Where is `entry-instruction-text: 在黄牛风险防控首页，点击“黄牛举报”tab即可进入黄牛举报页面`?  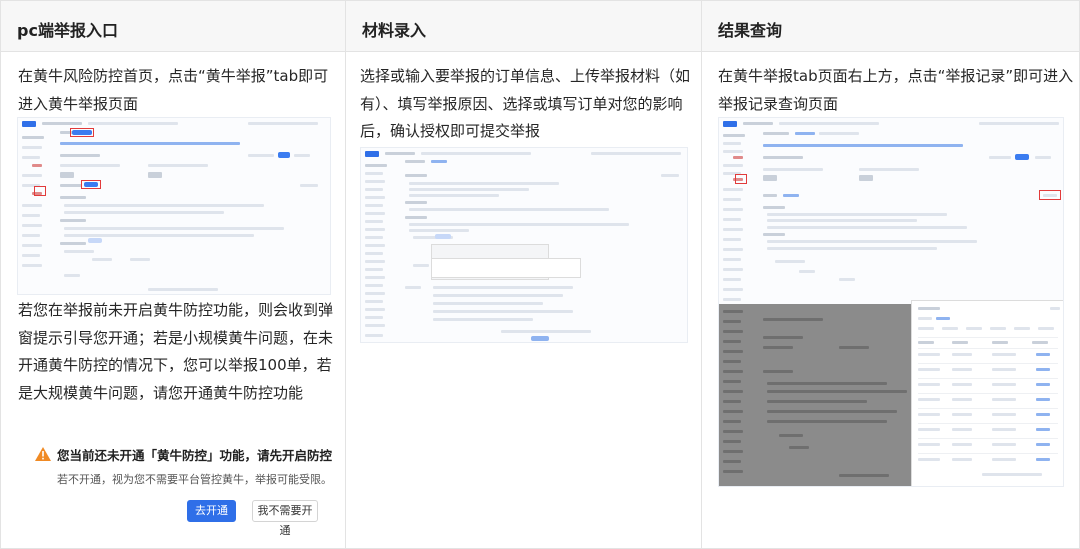 entry-instruction-text: 在黄牛风险防控首页，点击“黄牛举报”tab即可进入黄牛举报页面 is located at coordinates (173, 90).